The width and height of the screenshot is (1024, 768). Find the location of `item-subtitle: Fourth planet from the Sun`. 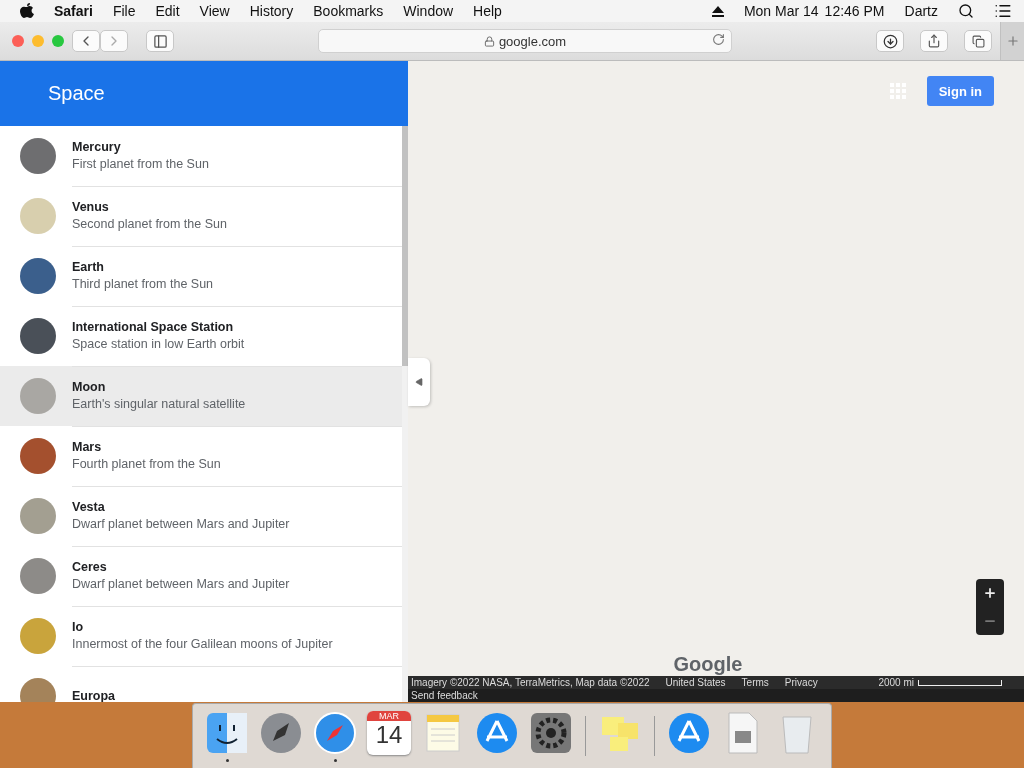

item-subtitle: Fourth planet from the Sun is located at coordinates (147, 464).